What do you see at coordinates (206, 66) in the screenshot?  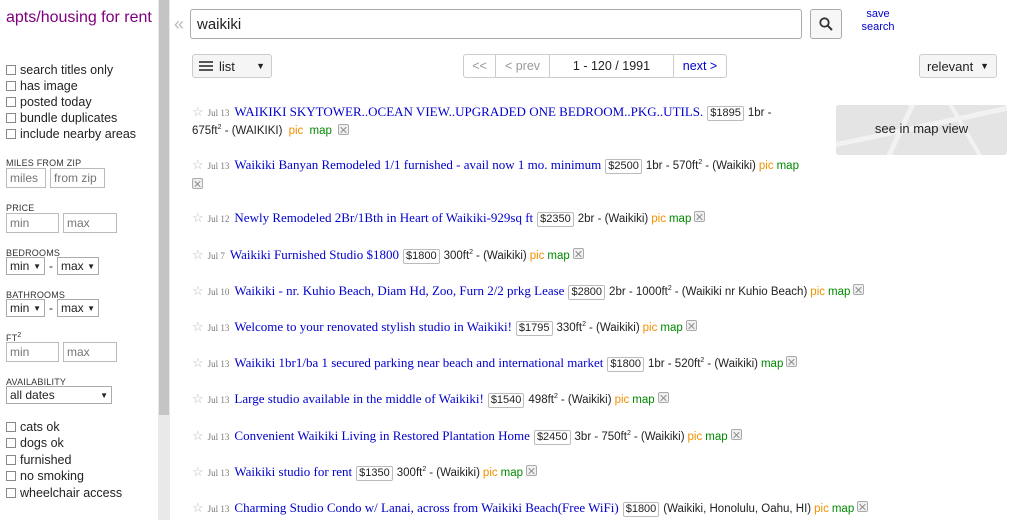 I see `list-icon` at bounding box center [206, 66].